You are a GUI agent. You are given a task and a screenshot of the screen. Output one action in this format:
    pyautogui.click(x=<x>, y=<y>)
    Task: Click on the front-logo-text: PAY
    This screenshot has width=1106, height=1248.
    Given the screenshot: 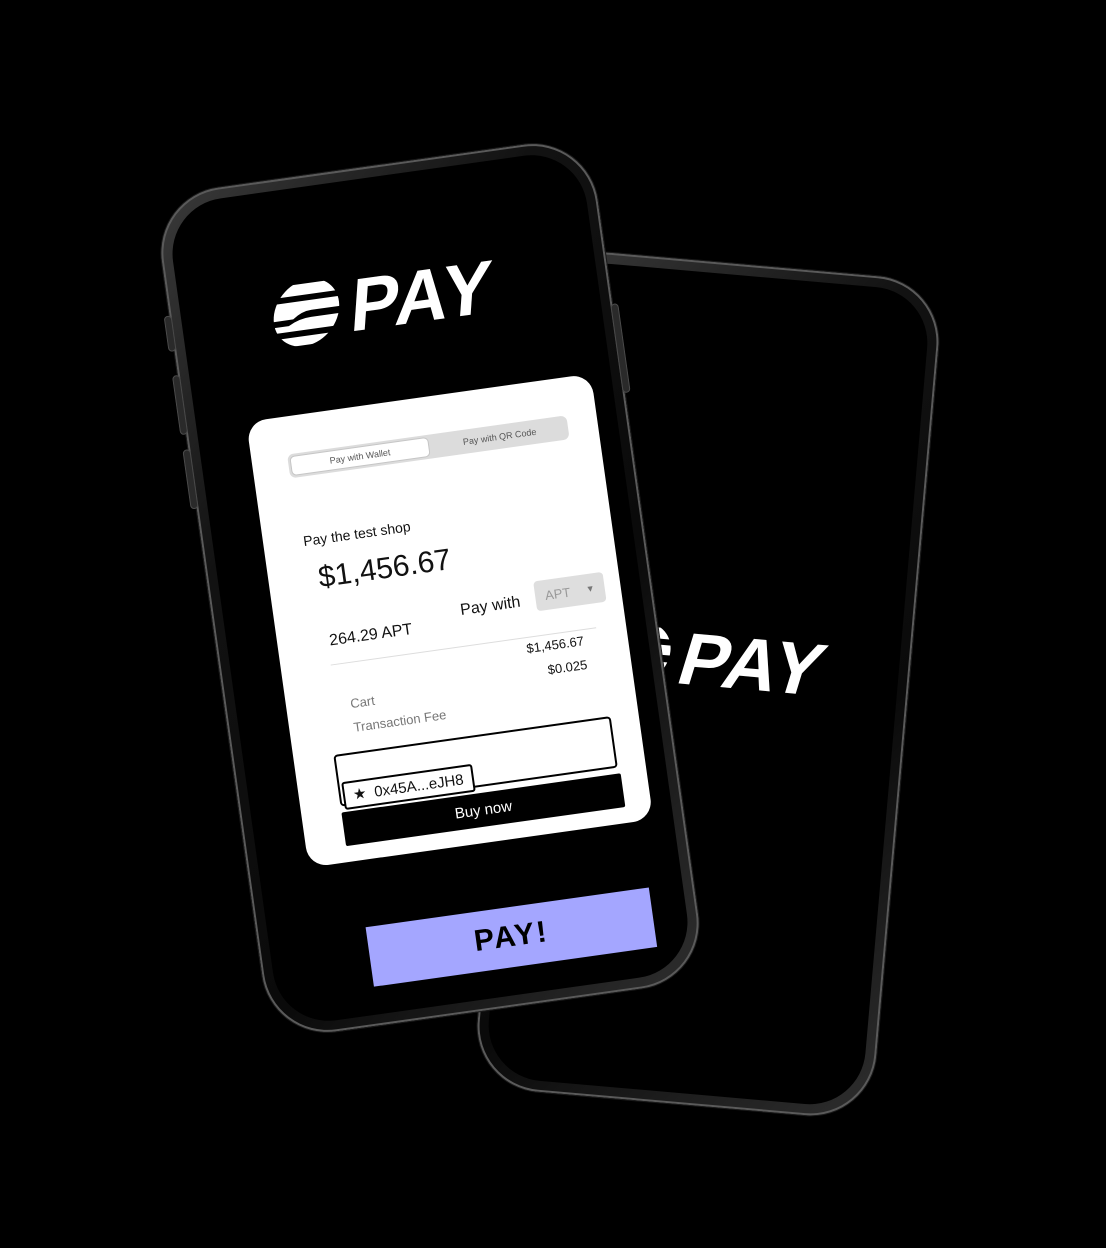 What is the action you would take?
    pyautogui.click(x=422, y=296)
    